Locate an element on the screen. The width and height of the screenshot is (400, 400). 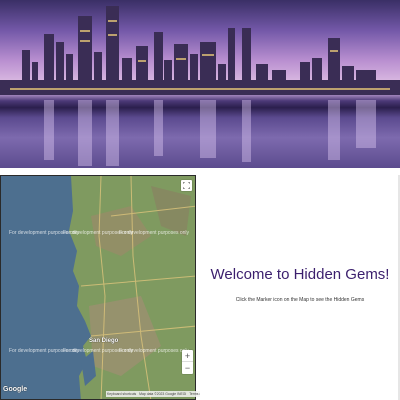
fullscreen-button is located at coordinates (186, 185).